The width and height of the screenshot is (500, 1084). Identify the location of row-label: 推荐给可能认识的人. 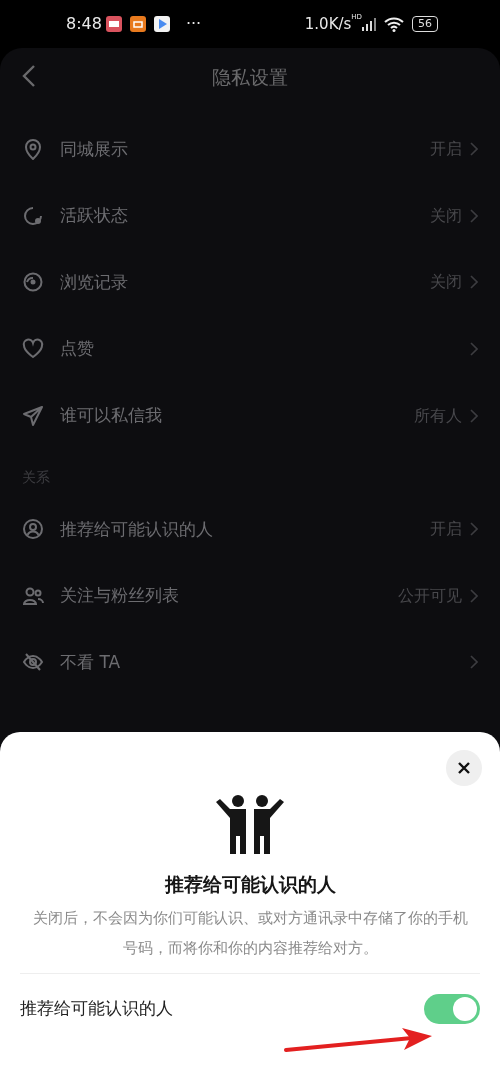
(137, 529).